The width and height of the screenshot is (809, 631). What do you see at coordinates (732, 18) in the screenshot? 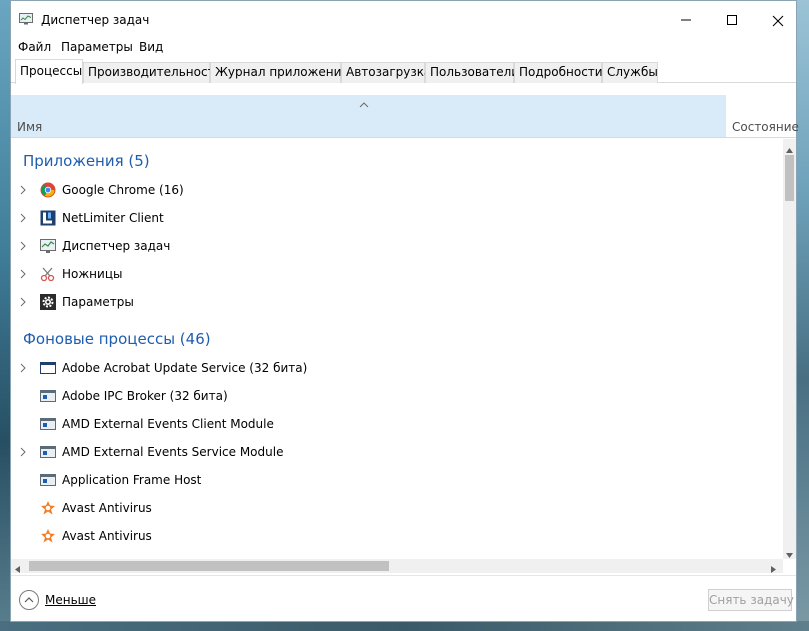
I see `maximize-button` at bounding box center [732, 18].